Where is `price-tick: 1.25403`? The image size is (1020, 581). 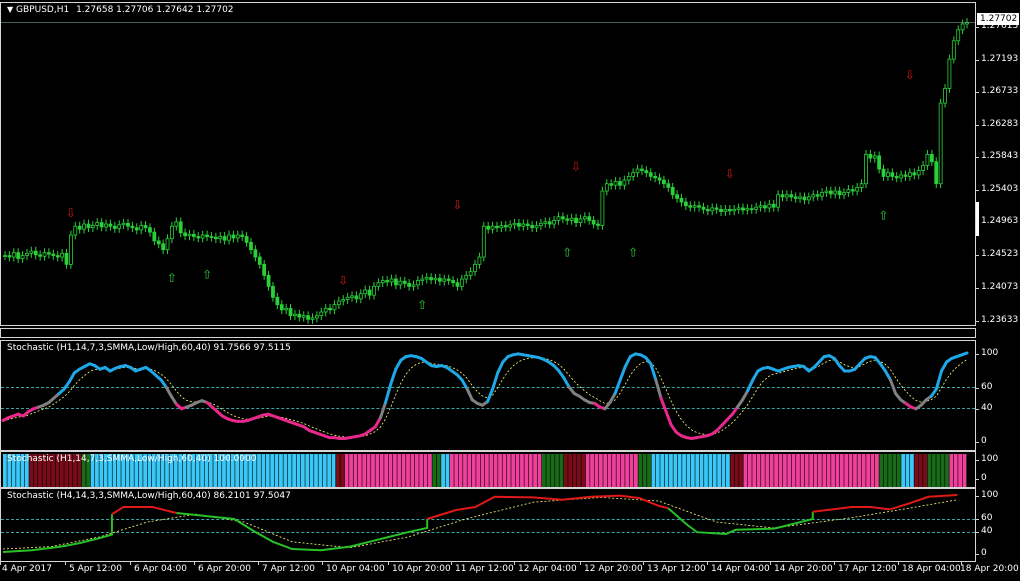
price-tick: 1.25403 is located at coordinates (996, 189).